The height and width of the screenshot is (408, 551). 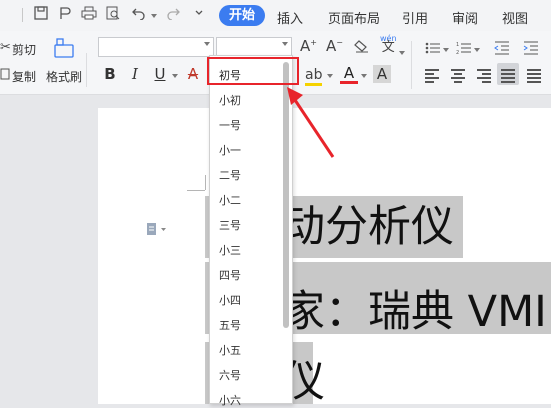 I want to click on justify-icon, so click(x=508, y=77).